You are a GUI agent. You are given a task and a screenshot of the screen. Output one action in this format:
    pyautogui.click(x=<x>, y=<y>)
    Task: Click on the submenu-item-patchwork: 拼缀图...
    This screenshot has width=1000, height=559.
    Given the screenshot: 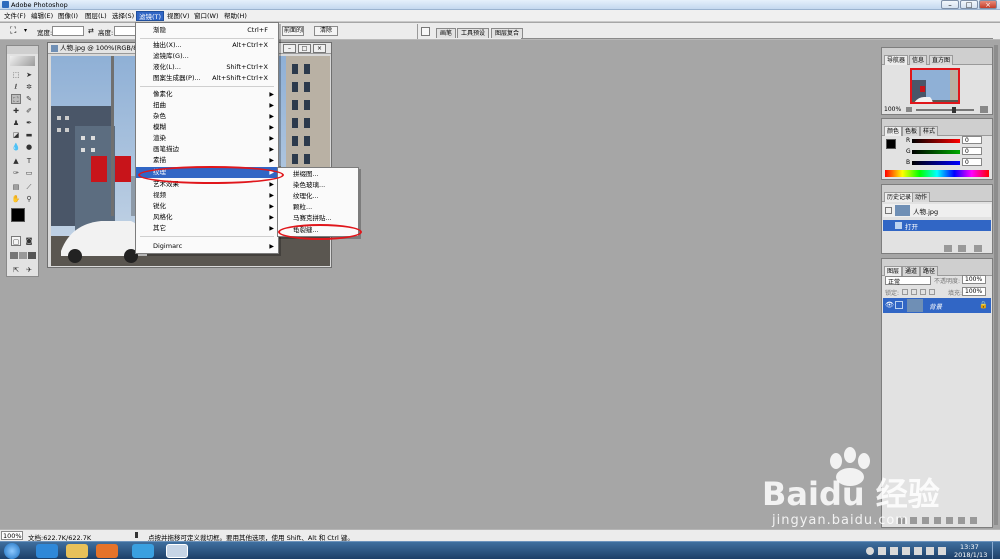 What is the action you would take?
    pyautogui.click(x=318, y=174)
    